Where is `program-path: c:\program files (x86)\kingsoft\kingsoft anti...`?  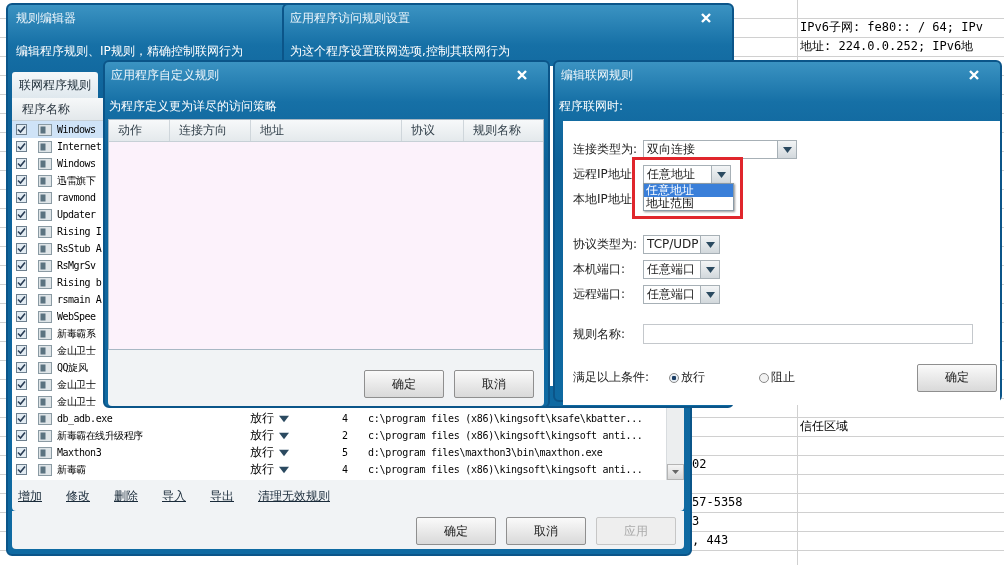 program-path: c:\program files (x86)\kingsoft\kingsoft anti... is located at coordinates (505, 469).